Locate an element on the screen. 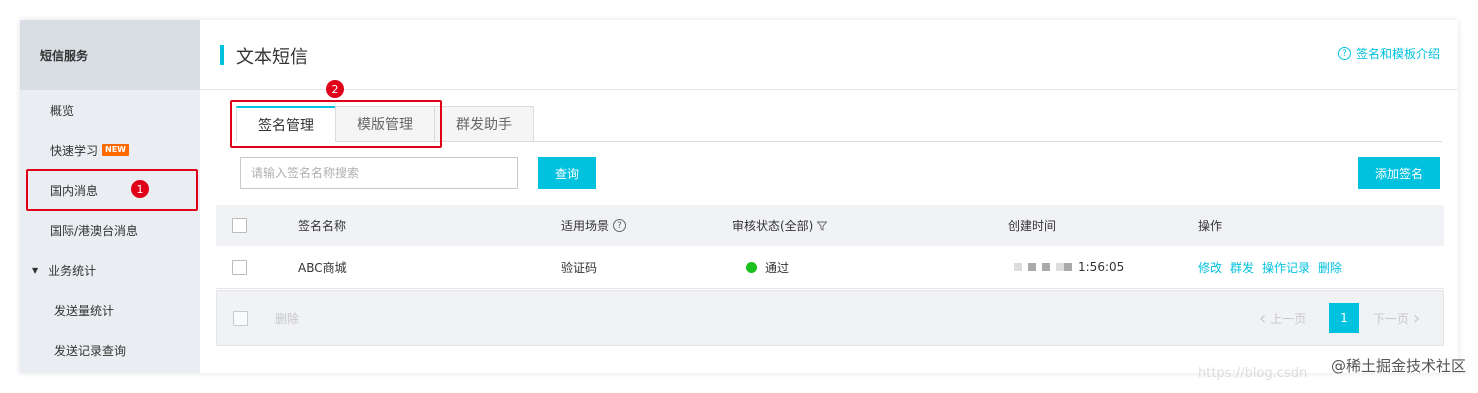 This screenshot has width=1478, height=393. page-number-current: 1 is located at coordinates (1344, 318).